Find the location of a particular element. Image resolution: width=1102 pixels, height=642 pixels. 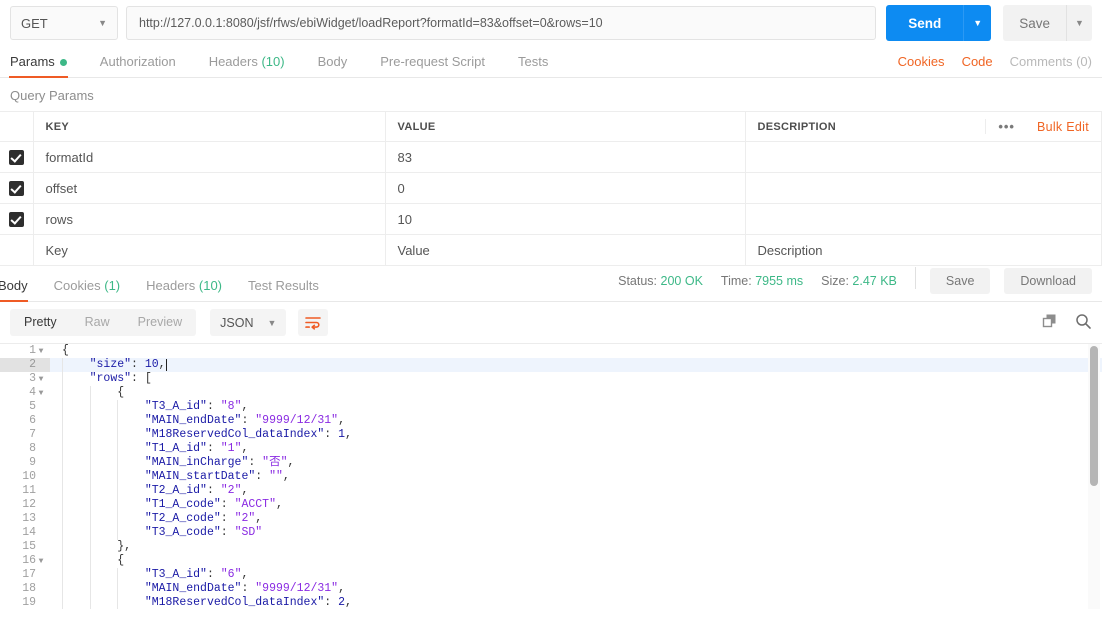

select-all-cell is located at coordinates (17, 126).